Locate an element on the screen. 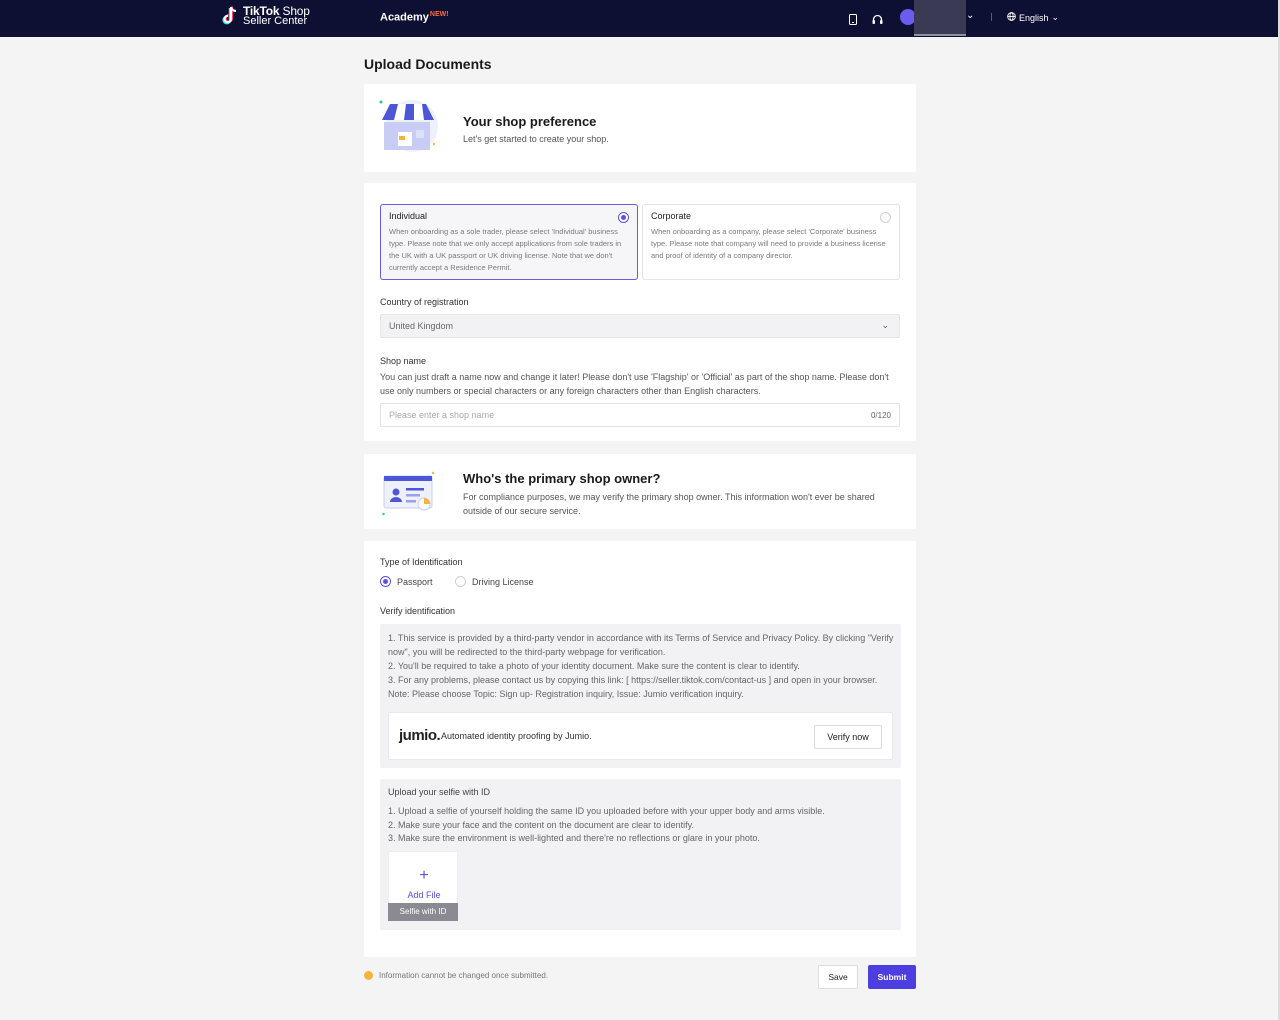 The image size is (1280, 1020). tiktok-logo-icon is located at coordinates (231, 16).